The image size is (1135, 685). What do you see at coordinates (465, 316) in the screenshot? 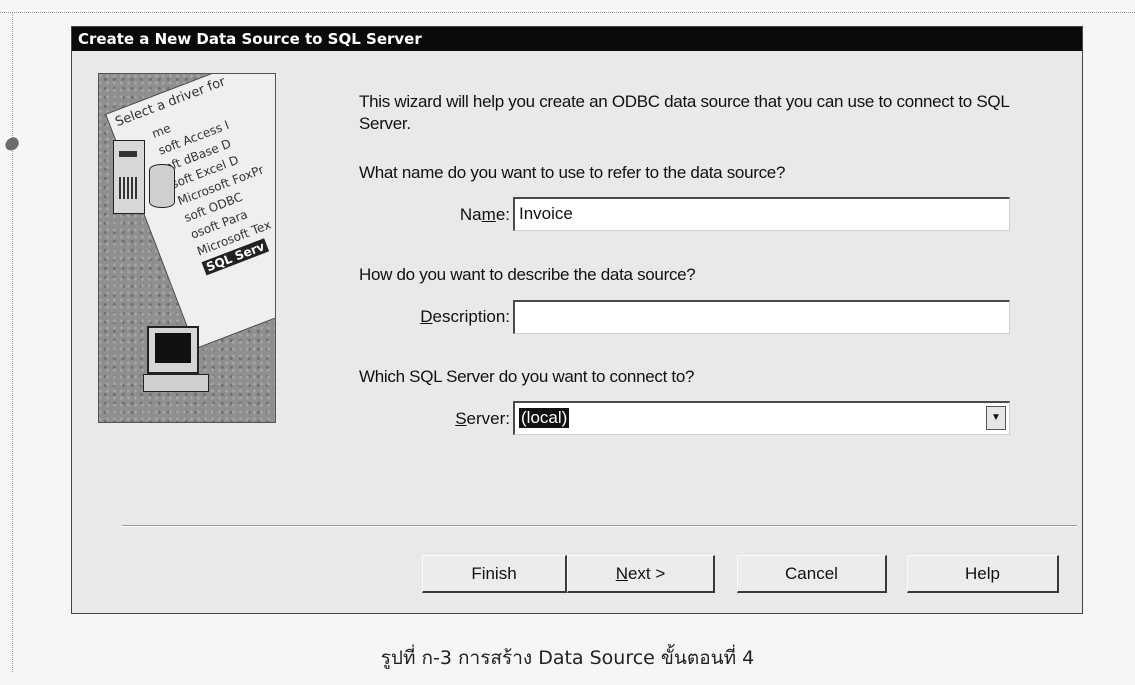
I see `description-label: Description:` at bounding box center [465, 316].